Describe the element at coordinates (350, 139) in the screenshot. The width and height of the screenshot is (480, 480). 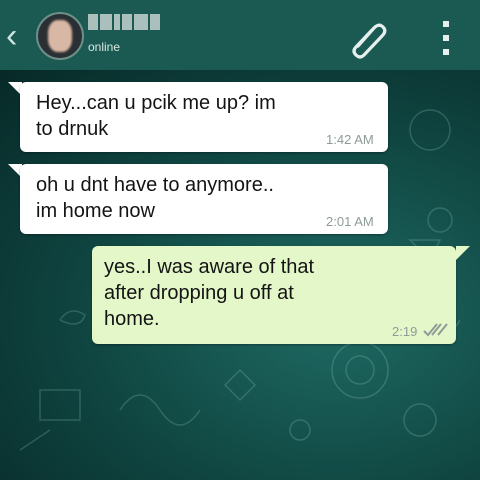
I see `message-time: 1:42 AM` at that location.